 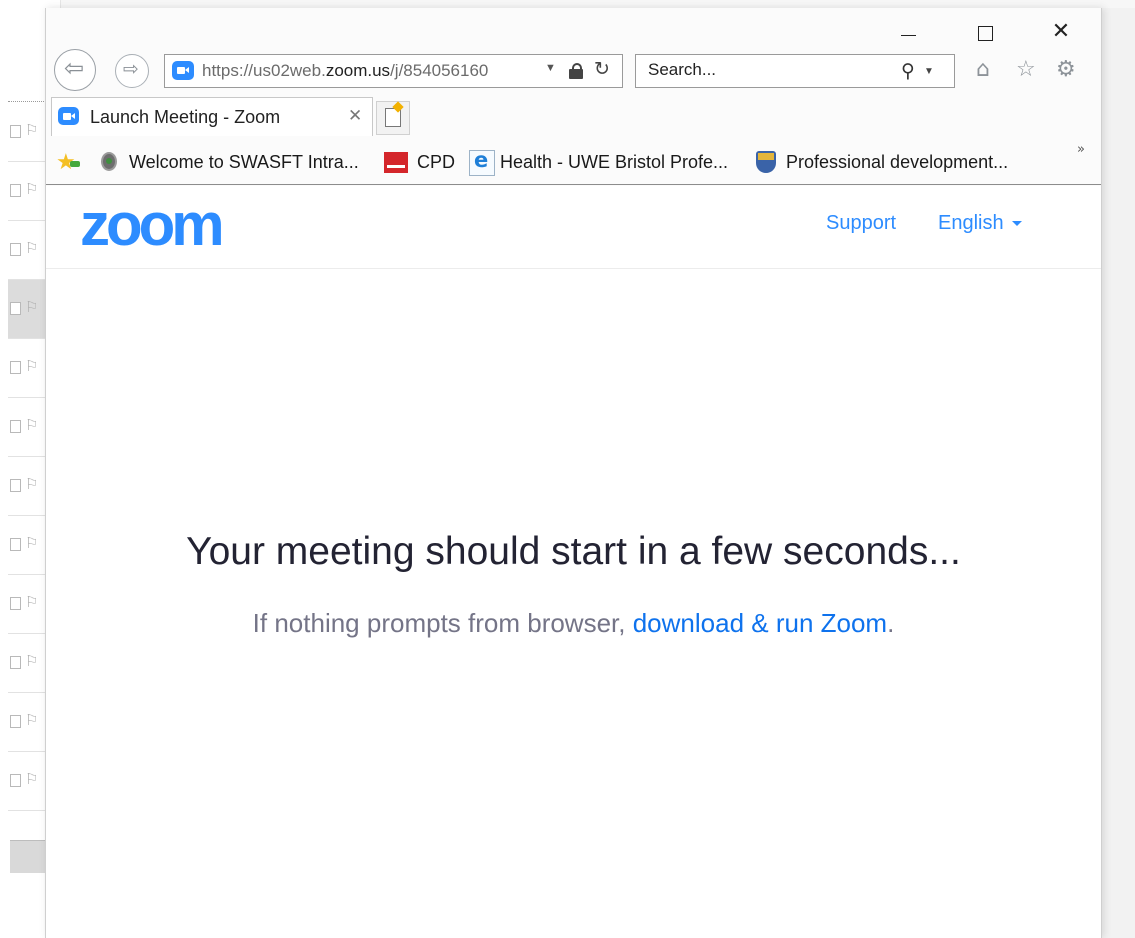 What do you see at coordinates (550, 68) in the screenshot?
I see `address-dropdown-icon: ▼` at bounding box center [550, 68].